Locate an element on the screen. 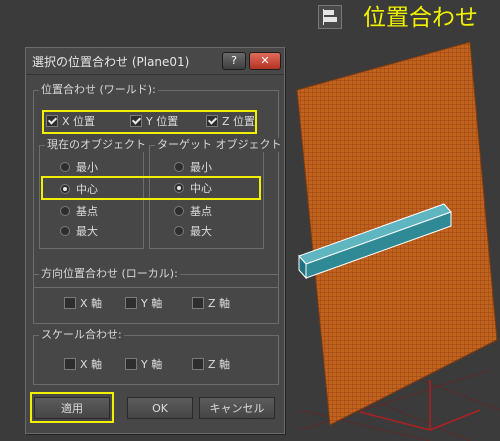 This screenshot has height=441, width=500. current-max-radio: 最大 is located at coordinates (79, 231).